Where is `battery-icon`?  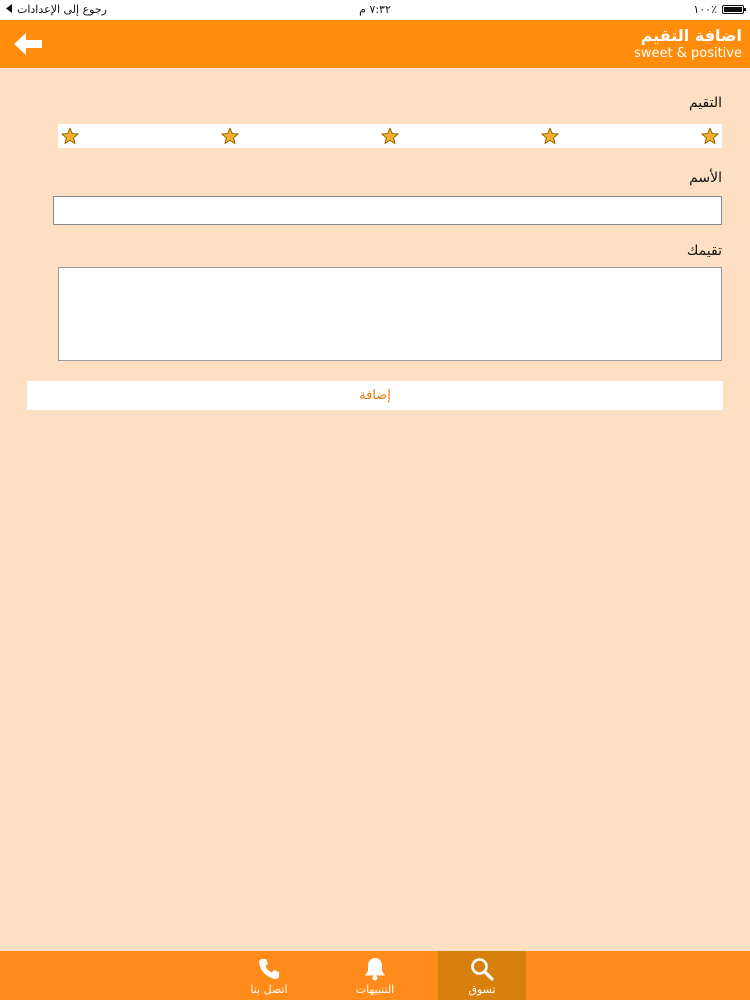 battery-icon is located at coordinates (734, 9).